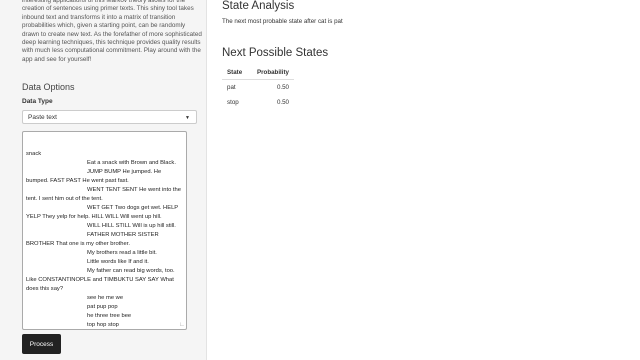 The height and width of the screenshot is (360, 640). I want to click on column-header-probability: Probability, so click(271, 73).